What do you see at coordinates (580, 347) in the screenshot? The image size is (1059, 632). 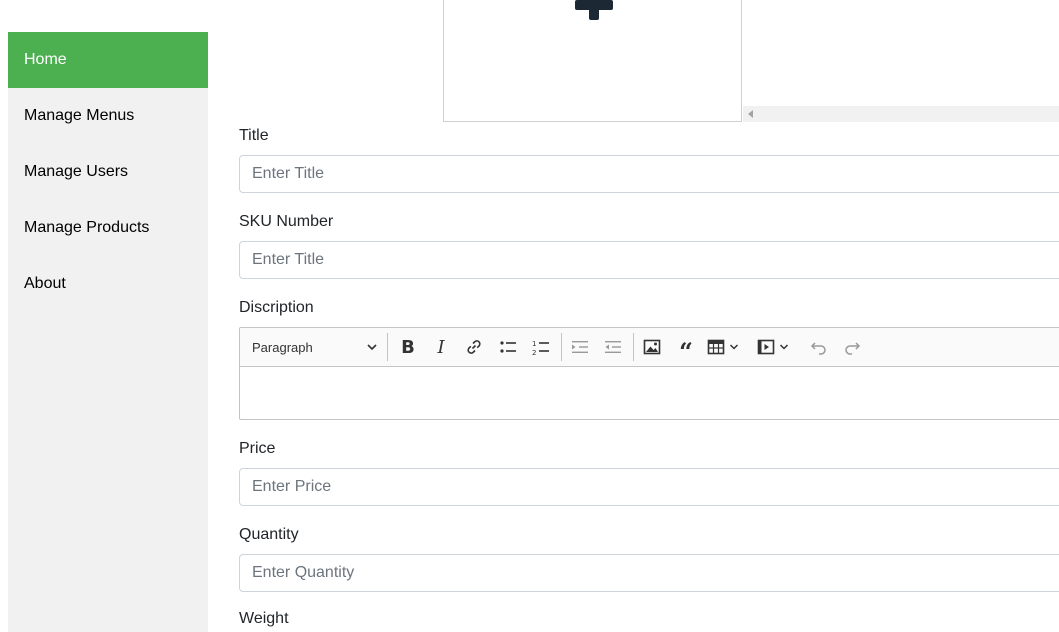 I see `outdent-icon` at bounding box center [580, 347].